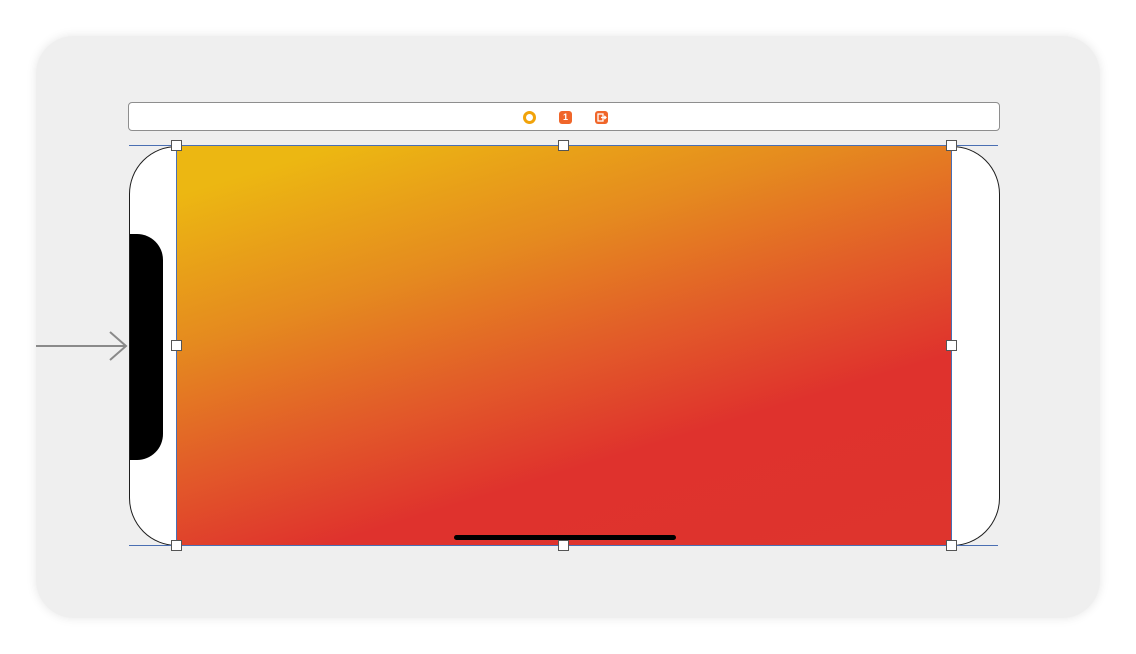 The image size is (1136, 654). What do you see at coordinates (601, 117) in the screenshot?
I see `exit-icon` at bounding box center [601, 117].